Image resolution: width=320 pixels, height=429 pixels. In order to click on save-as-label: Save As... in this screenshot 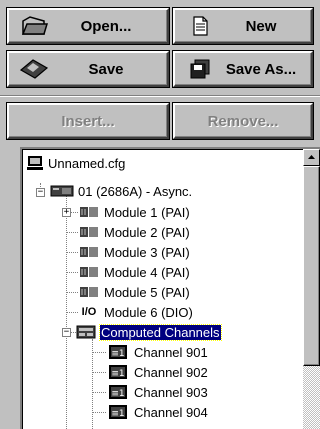, I will do `click(261, 69)`.